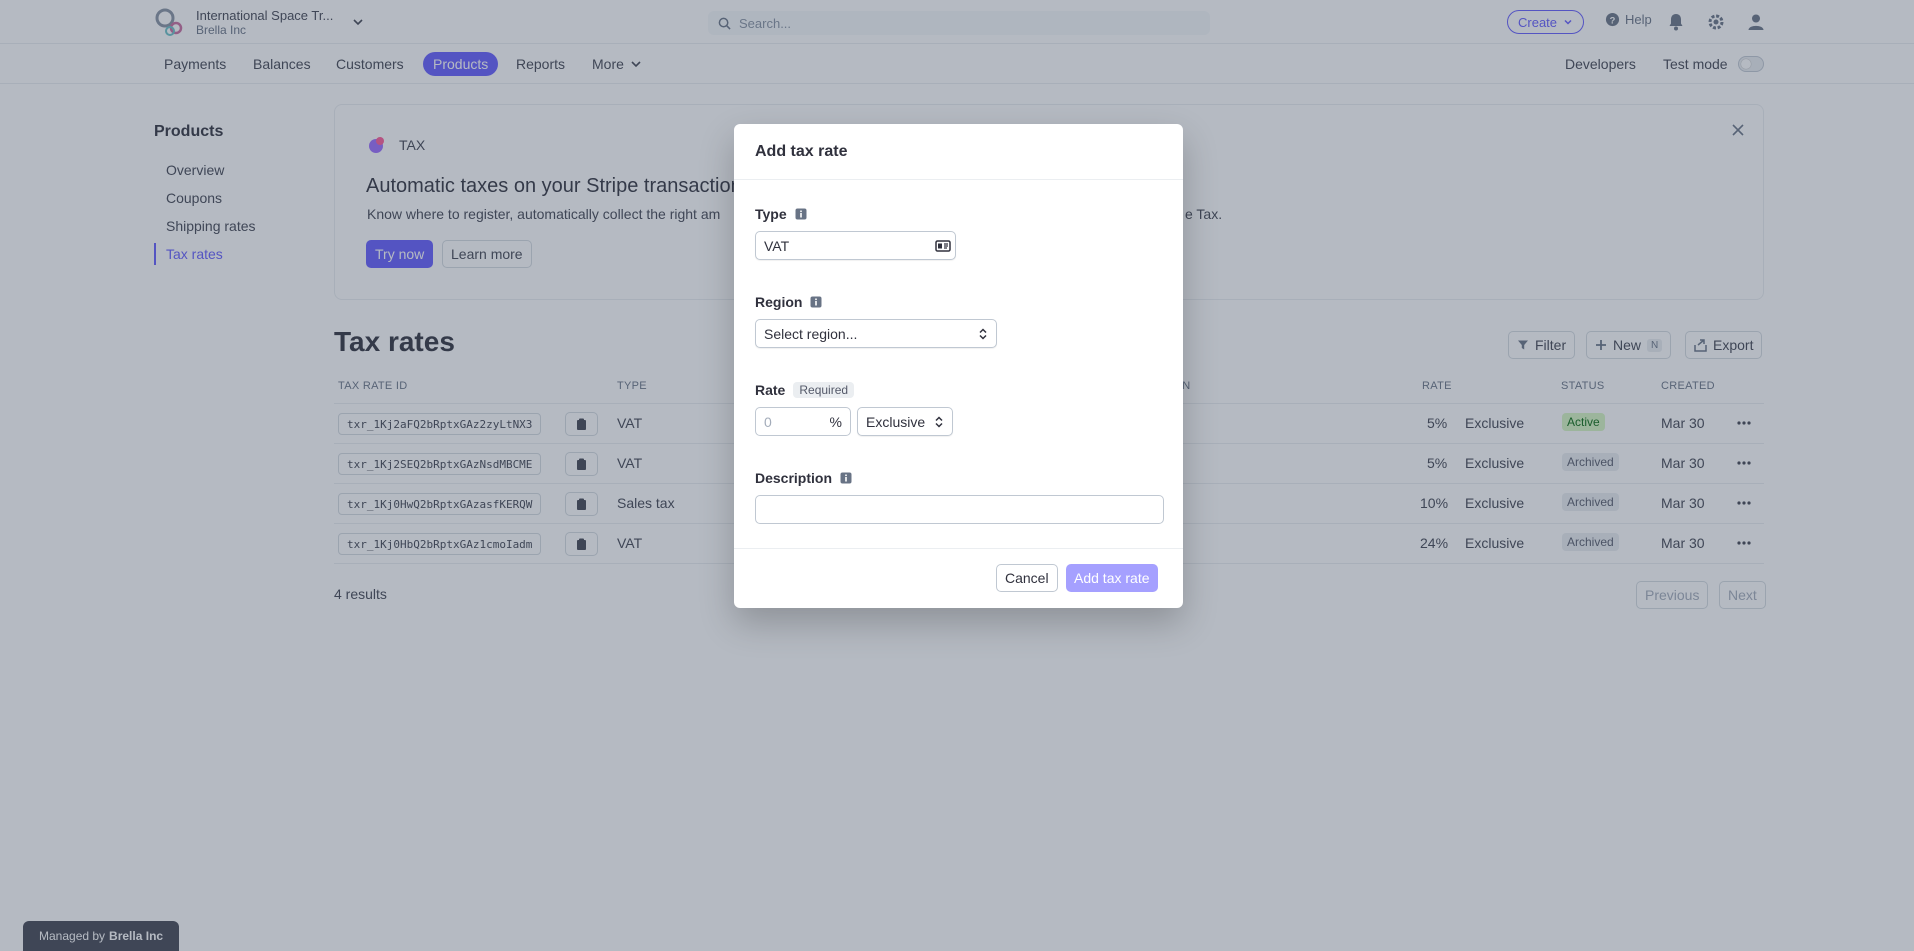 The image size is (1914, 951). I want to click on type-select: VAT, so click(855, 245).